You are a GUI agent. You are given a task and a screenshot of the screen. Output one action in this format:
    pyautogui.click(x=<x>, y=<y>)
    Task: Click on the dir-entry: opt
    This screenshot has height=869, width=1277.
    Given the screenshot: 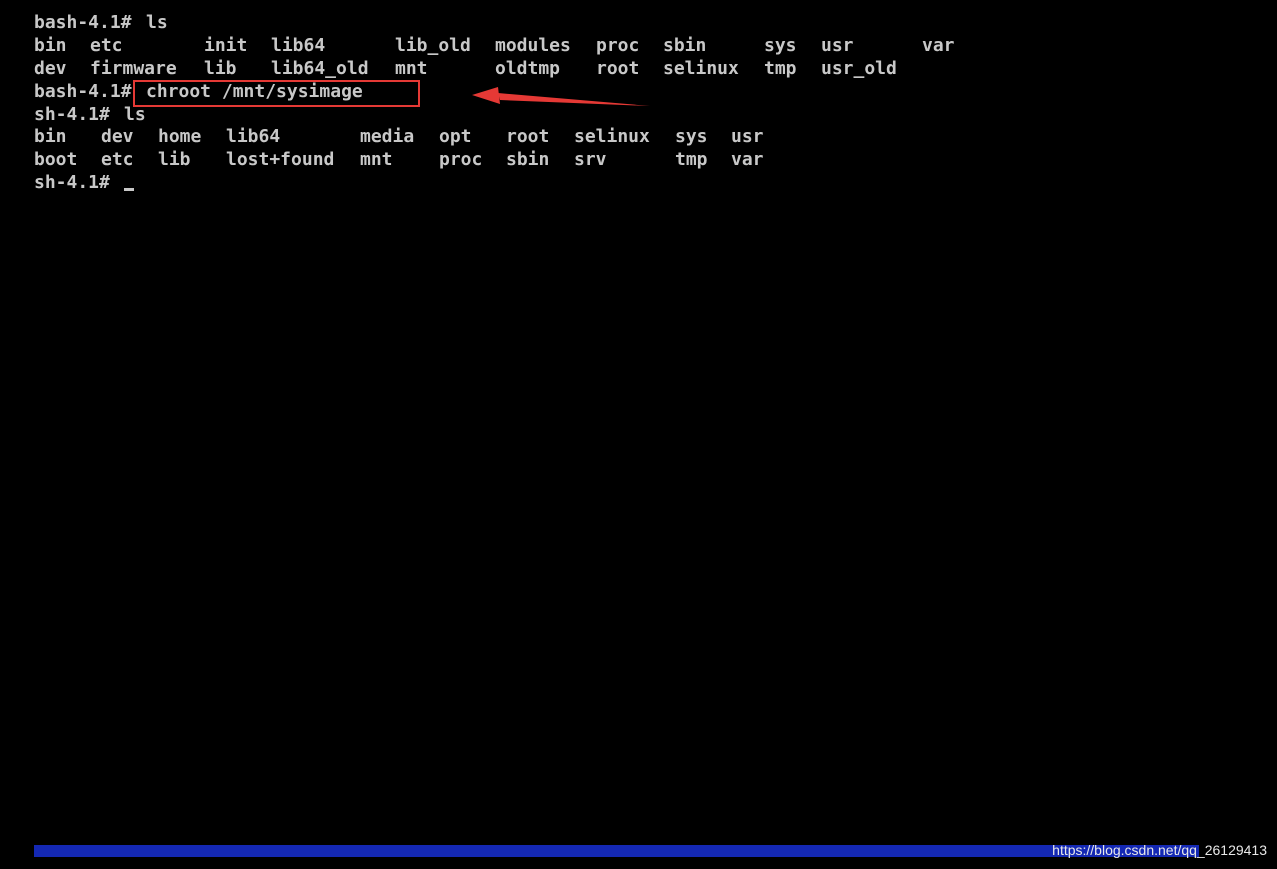 What is the action you would take?
    pyautogui.click(x=455, y=136)
    